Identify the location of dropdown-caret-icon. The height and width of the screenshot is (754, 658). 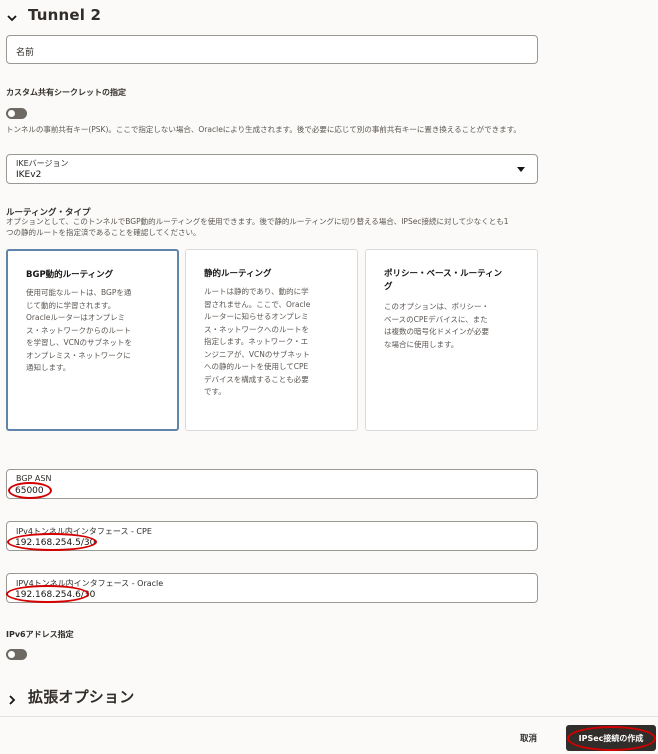
(521, 169).